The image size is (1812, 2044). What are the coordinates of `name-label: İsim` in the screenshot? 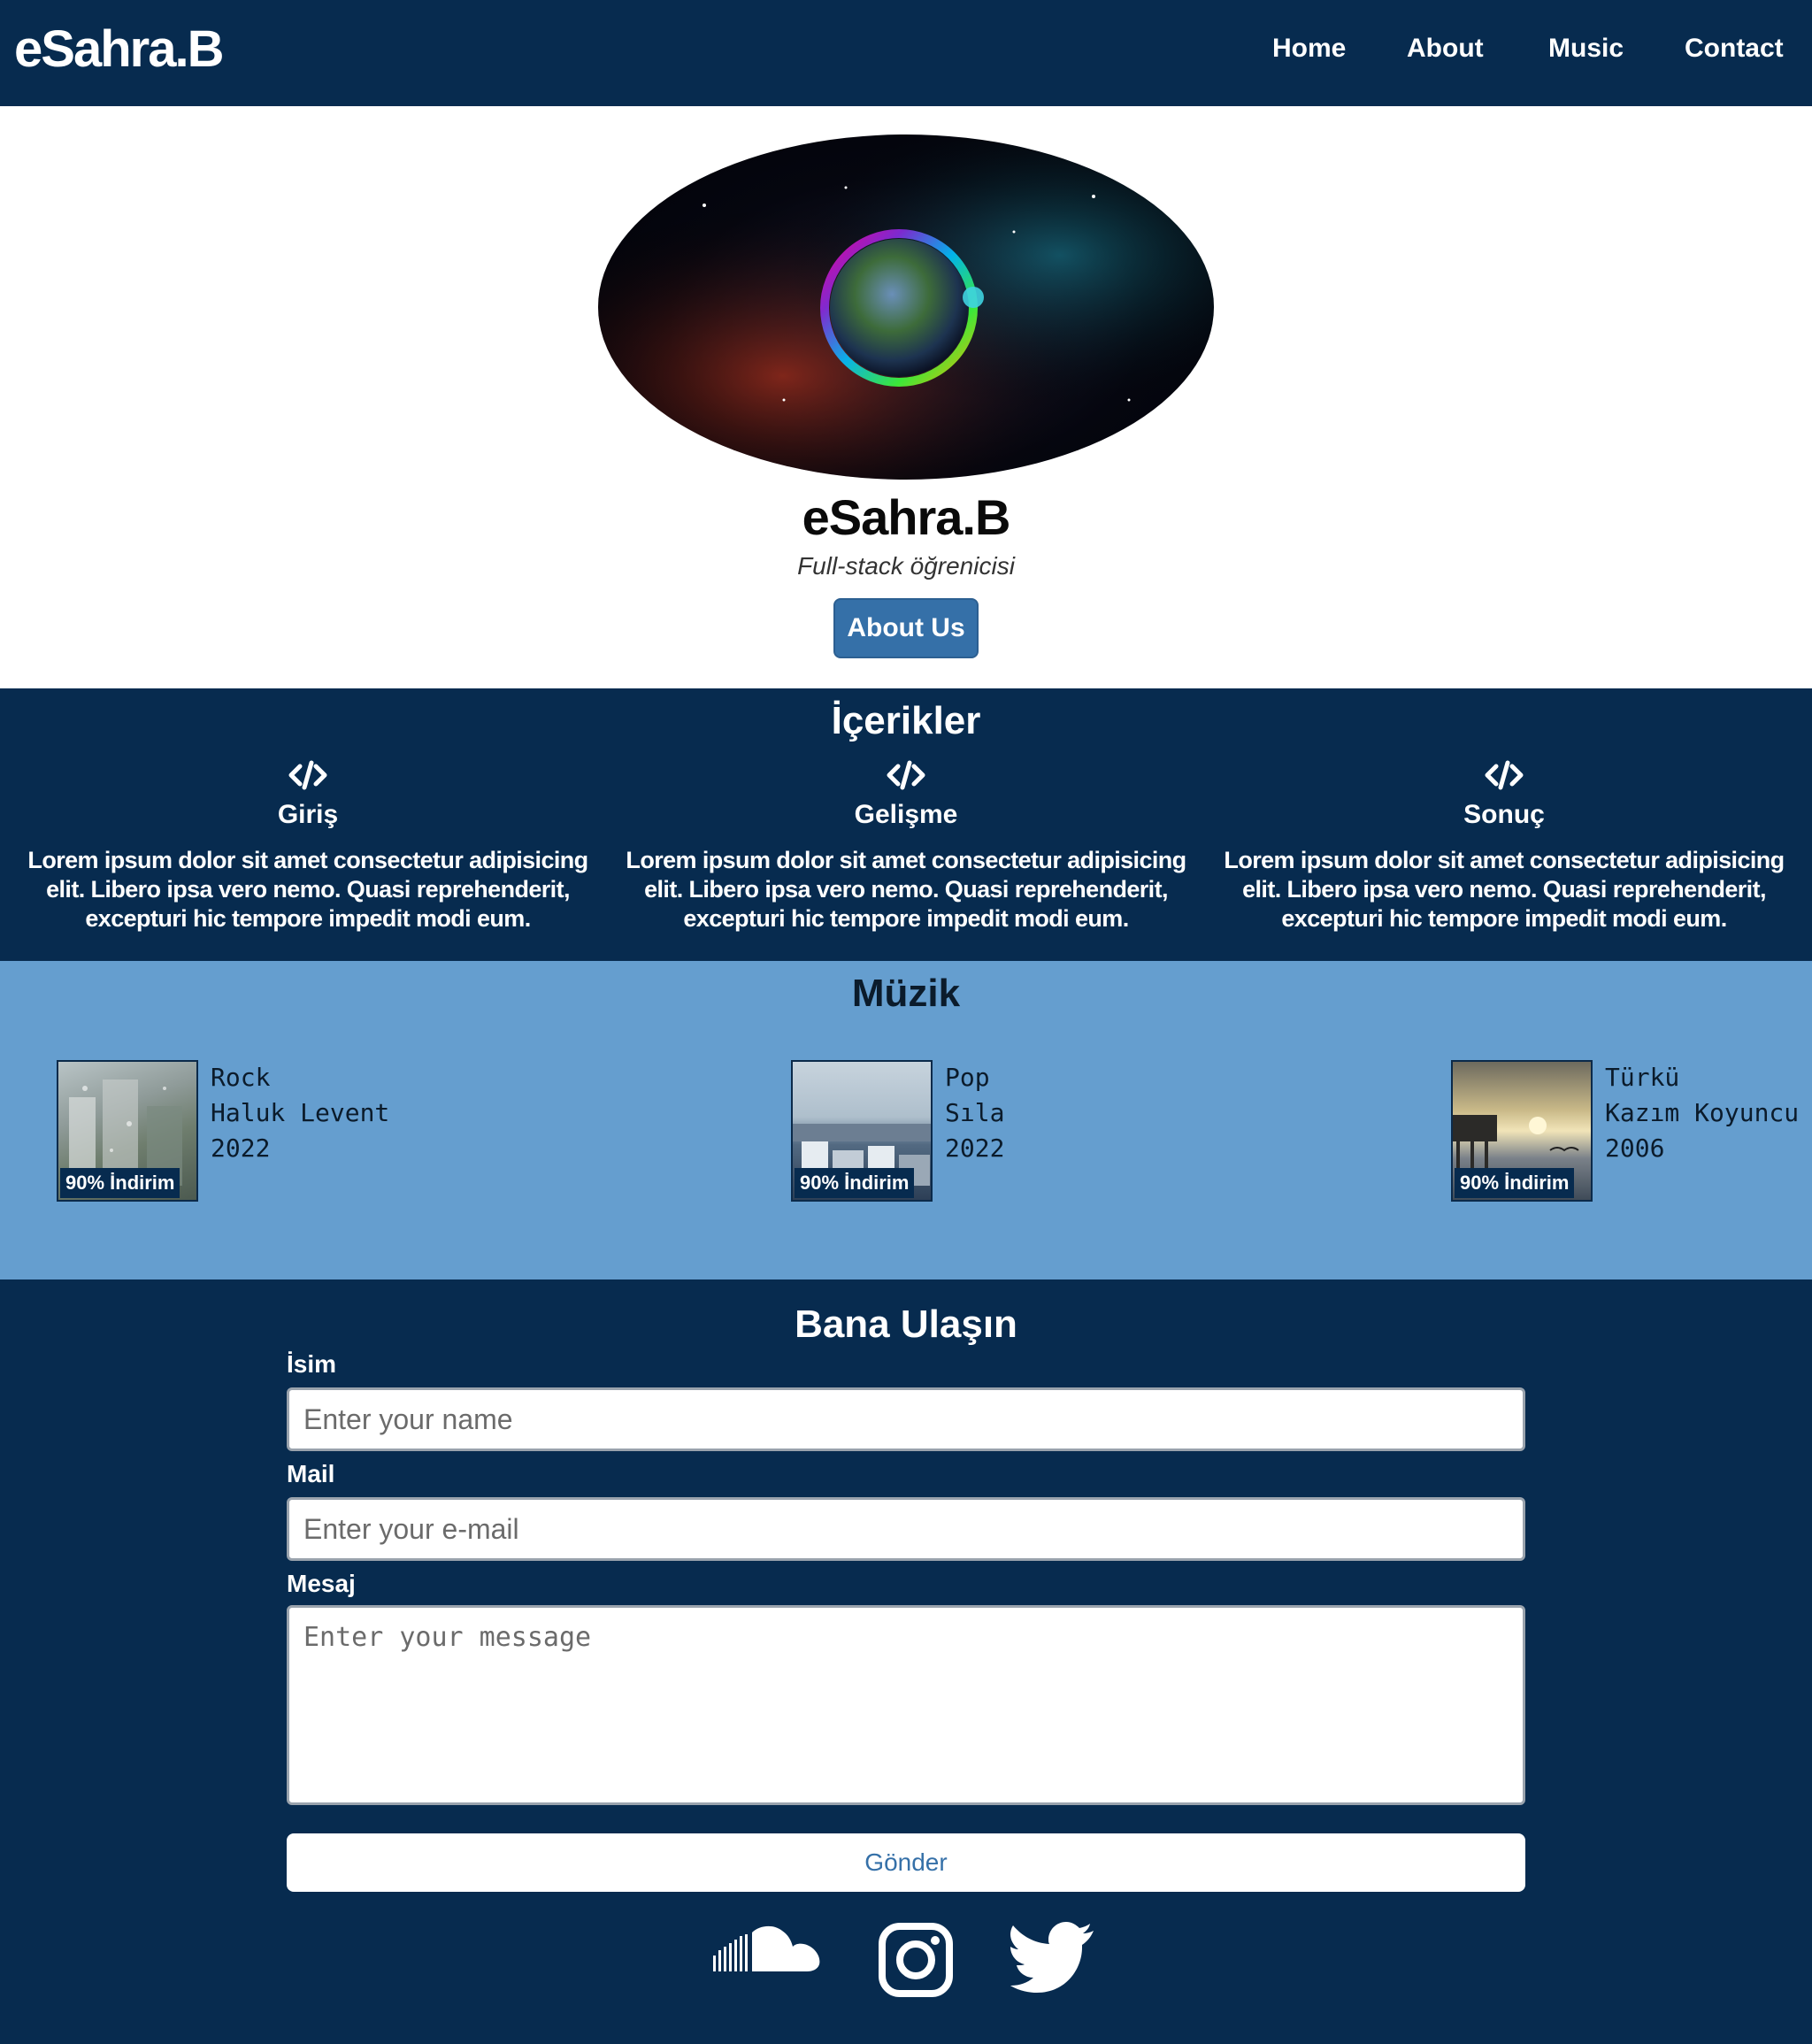 It's located at (312, 1364).